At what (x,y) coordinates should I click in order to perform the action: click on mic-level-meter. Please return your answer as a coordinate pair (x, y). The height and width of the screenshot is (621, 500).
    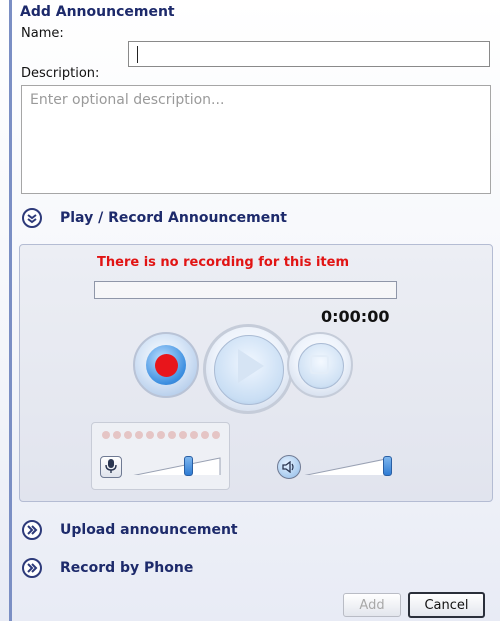
    Looking at the image, I should click on (161, 435).